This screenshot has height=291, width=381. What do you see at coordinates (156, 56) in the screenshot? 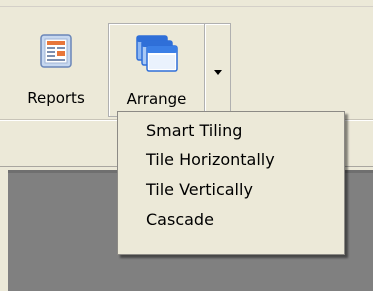
I see `arrange-windows-icon` at bounding box center [156, 56].